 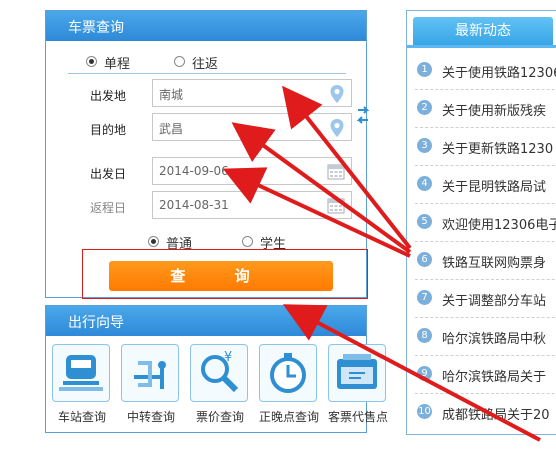 I want to click on from-station-input: 南城, so click(x=252, y=93).